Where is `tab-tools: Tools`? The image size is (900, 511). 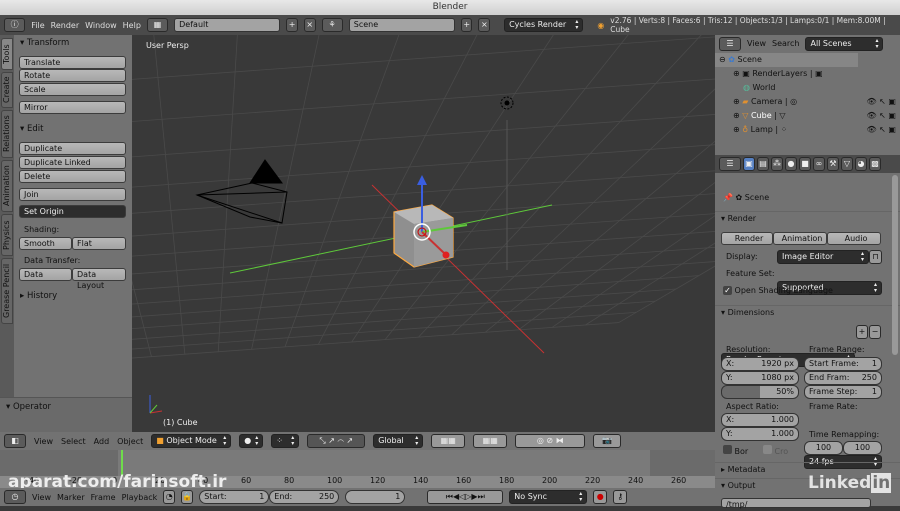
tab-tools: Tools is located at coordinates (7, 54).